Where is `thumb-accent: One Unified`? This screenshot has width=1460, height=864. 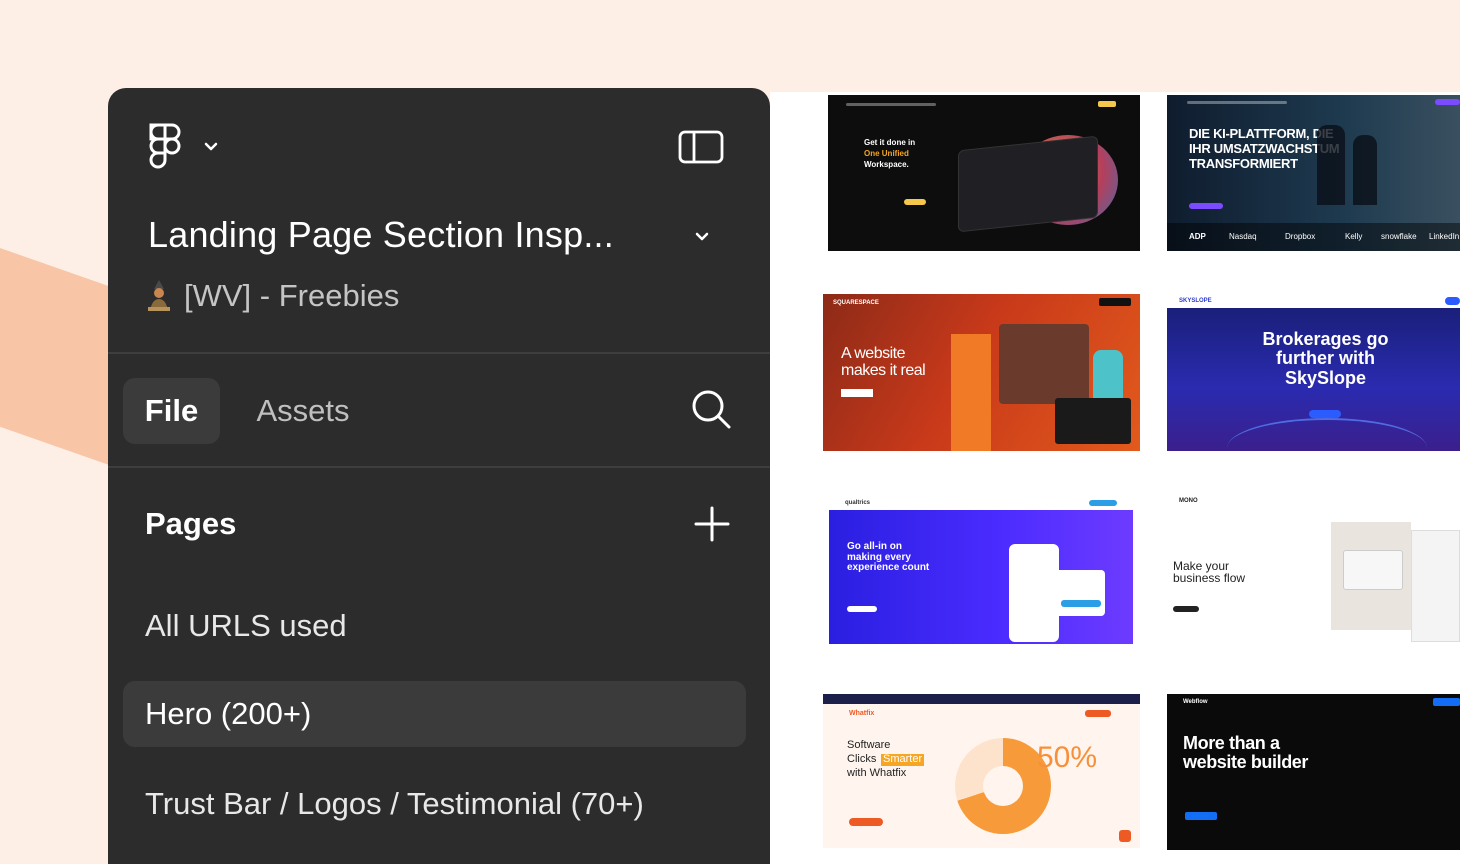 thumb-accent: One Unified is located at coordinates (886, 153).